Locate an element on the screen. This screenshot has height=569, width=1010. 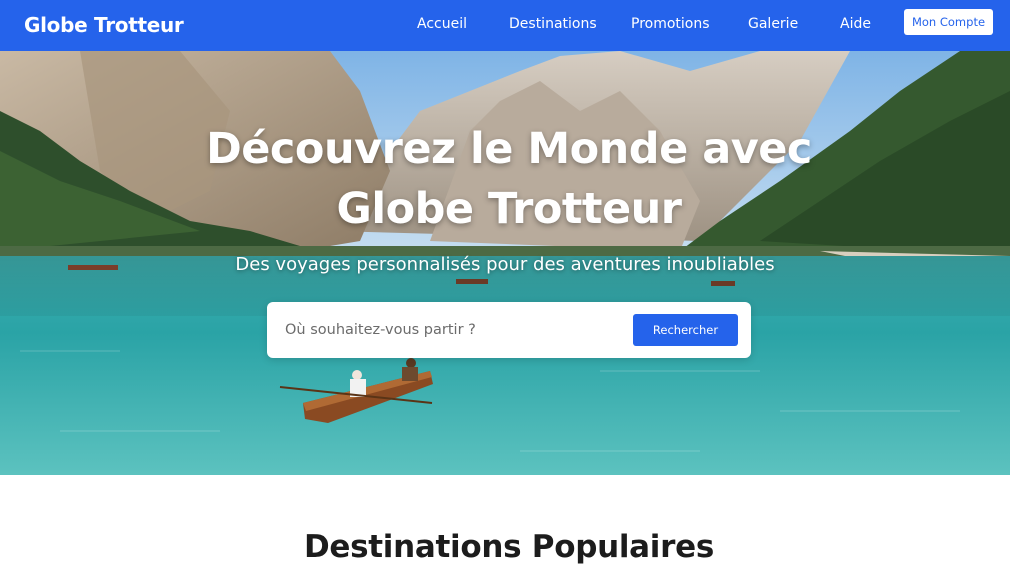
search-bar: Rechercher is located at coordinates (509, 330).